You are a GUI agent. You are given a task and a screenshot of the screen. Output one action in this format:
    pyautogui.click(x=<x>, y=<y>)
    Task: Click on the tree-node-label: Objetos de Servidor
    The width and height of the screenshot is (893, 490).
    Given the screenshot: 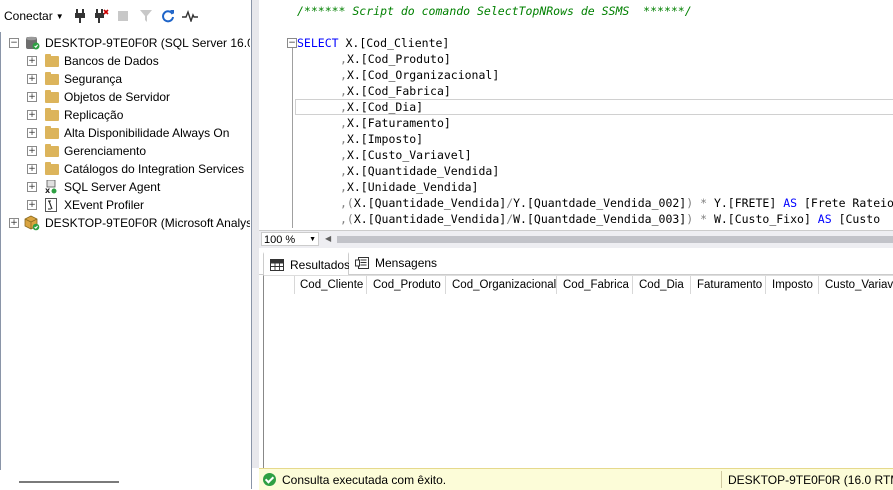 What is the action you would take?
    pyautogui.click(x=117, y=97)
    